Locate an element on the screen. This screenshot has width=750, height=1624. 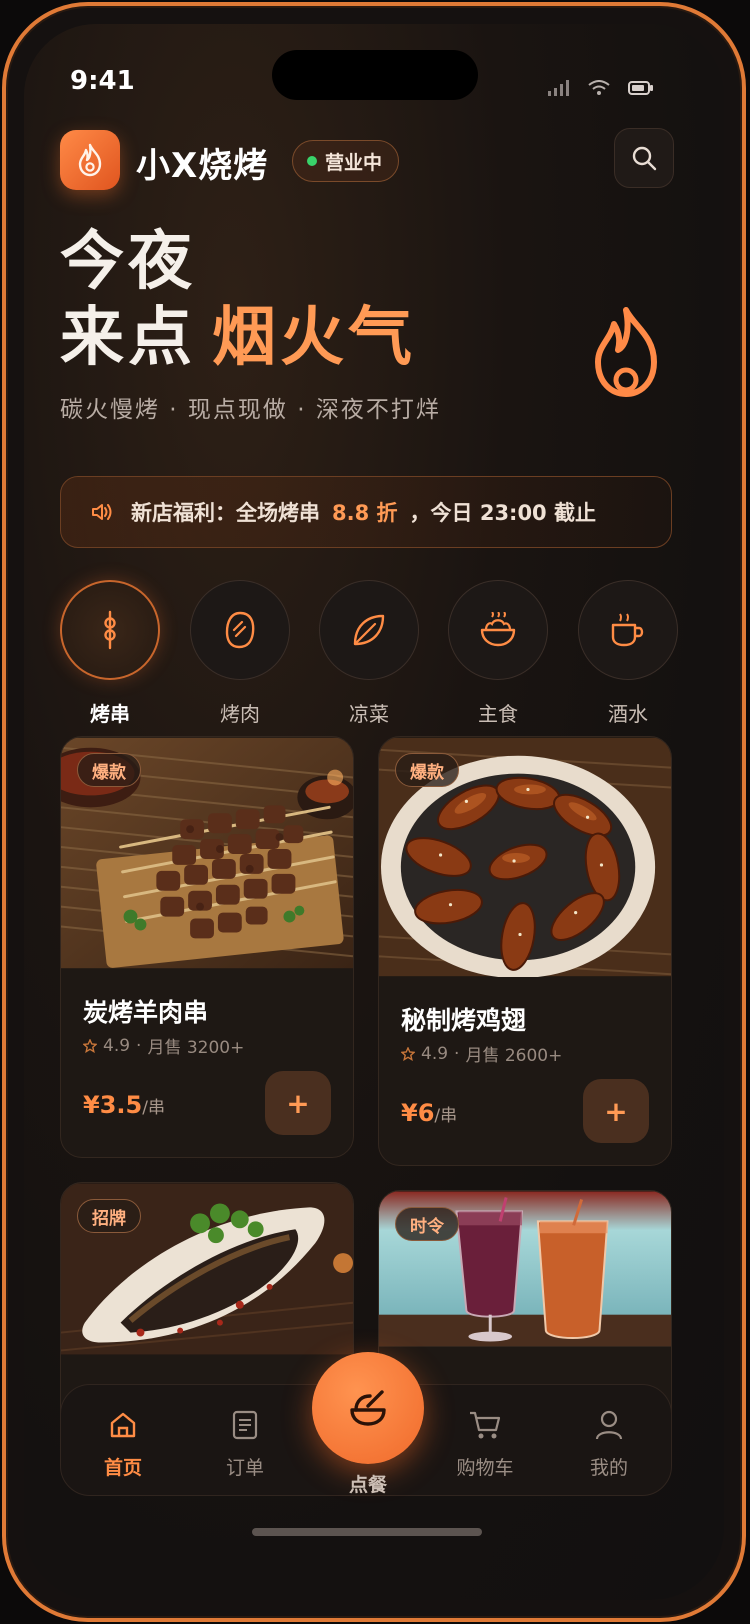
product-price-value: ¥3.5 is located at coordinates (113, 1105).